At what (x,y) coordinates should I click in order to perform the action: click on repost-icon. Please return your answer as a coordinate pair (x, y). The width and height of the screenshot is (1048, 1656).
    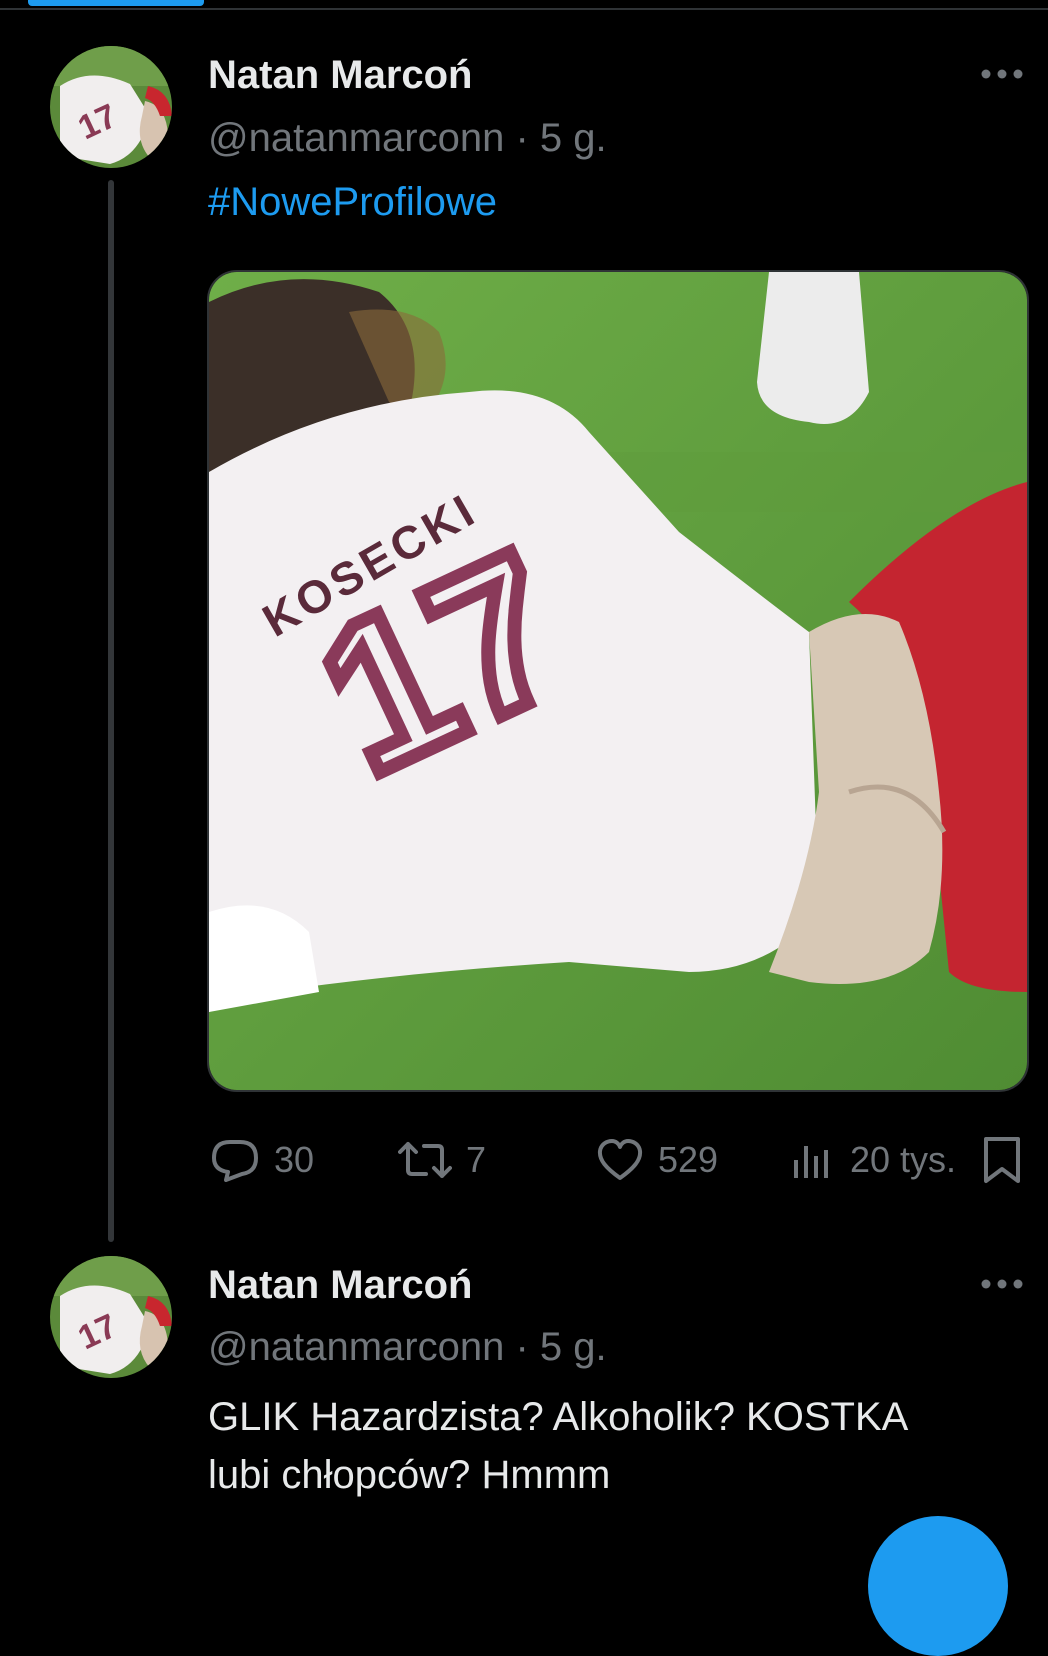
    Looking at the image, I should click on (425, 1160).